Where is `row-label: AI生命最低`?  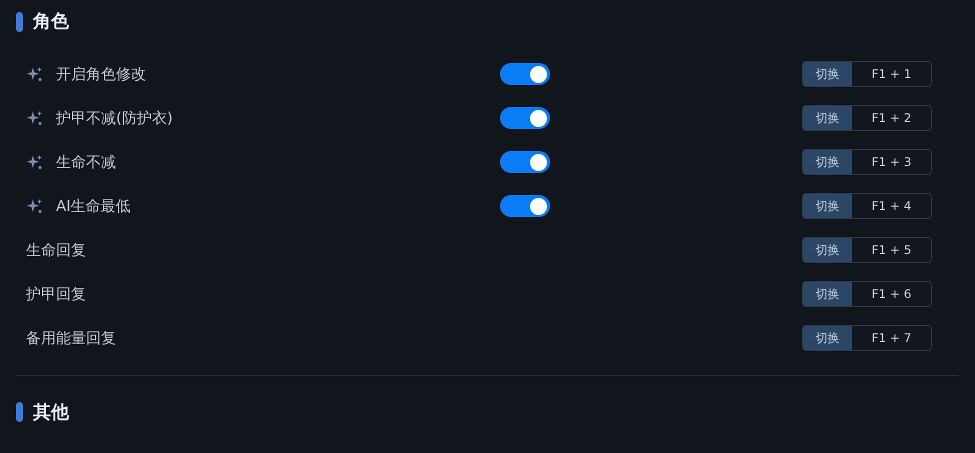
row-label: AI生命最低 is located at coordinates (93, 206).